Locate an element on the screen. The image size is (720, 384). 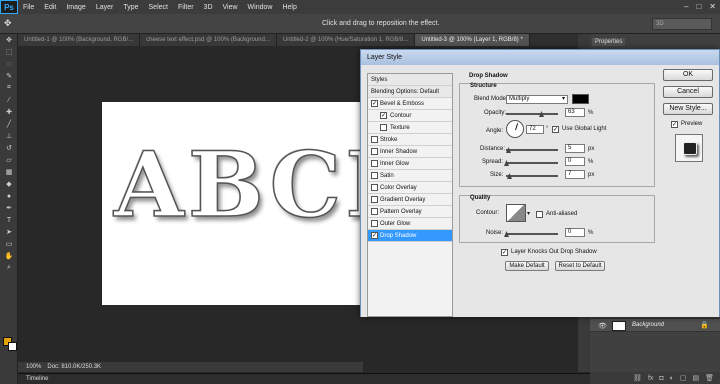
link-layers-icon: ⛓ is located at coordinates (637, 378).